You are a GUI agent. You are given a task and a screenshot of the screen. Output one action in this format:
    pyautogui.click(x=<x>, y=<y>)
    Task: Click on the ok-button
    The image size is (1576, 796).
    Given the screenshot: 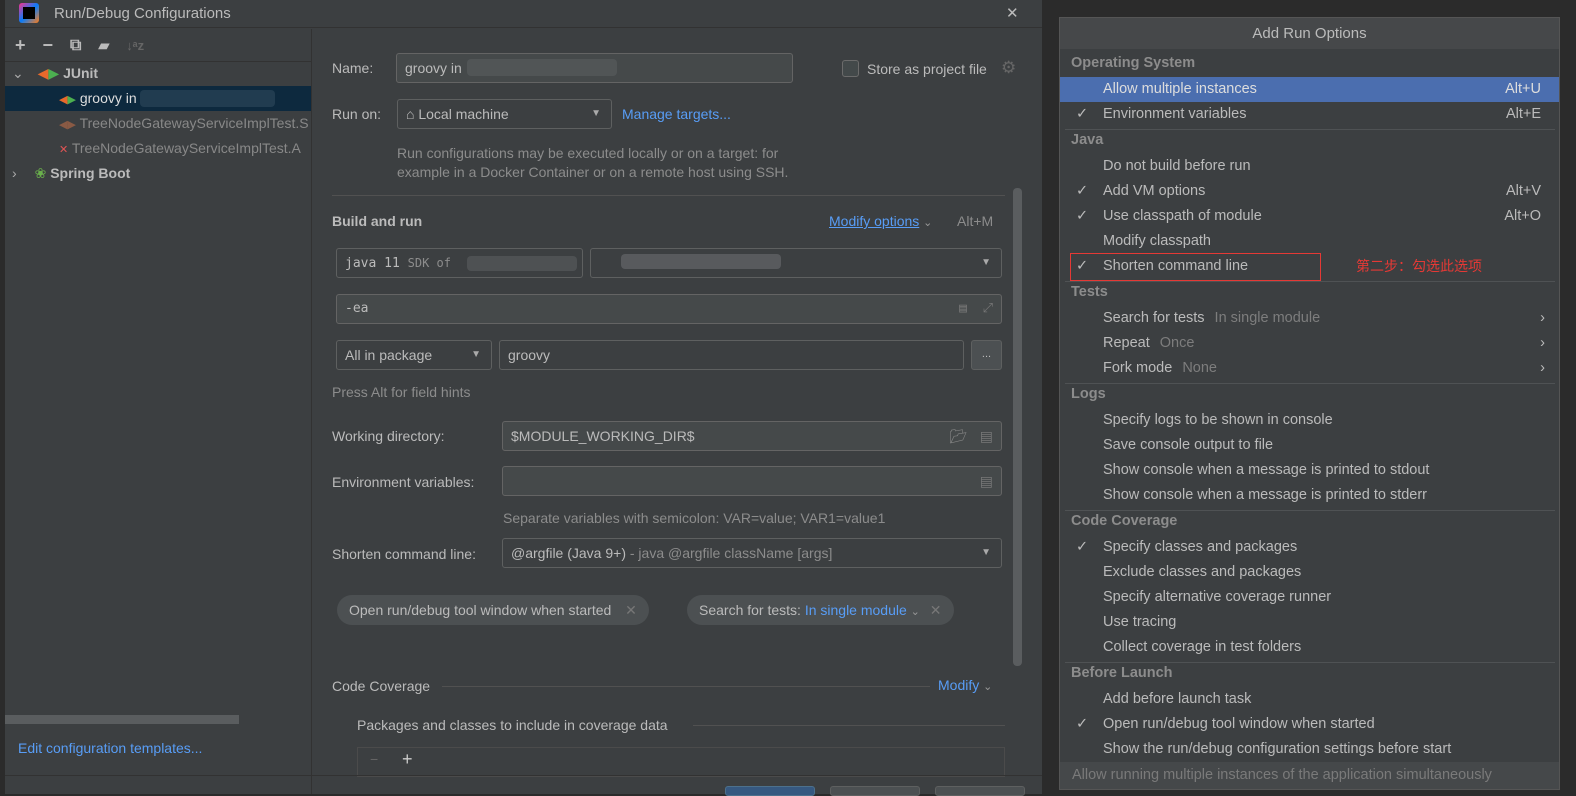 What is the action you would take?
    pyautogui.click(x=770, y=791)
    